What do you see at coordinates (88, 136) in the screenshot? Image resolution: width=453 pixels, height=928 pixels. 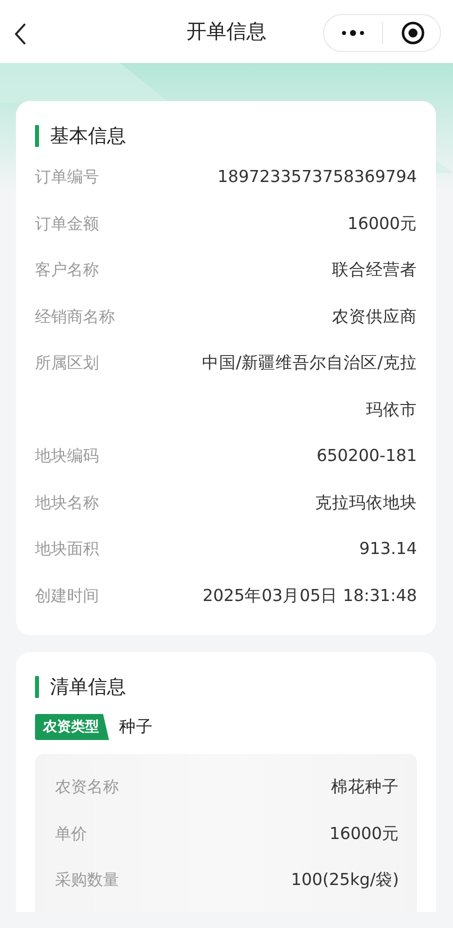 I see `section-title: 基本信息` at bounding box center [88, 136].